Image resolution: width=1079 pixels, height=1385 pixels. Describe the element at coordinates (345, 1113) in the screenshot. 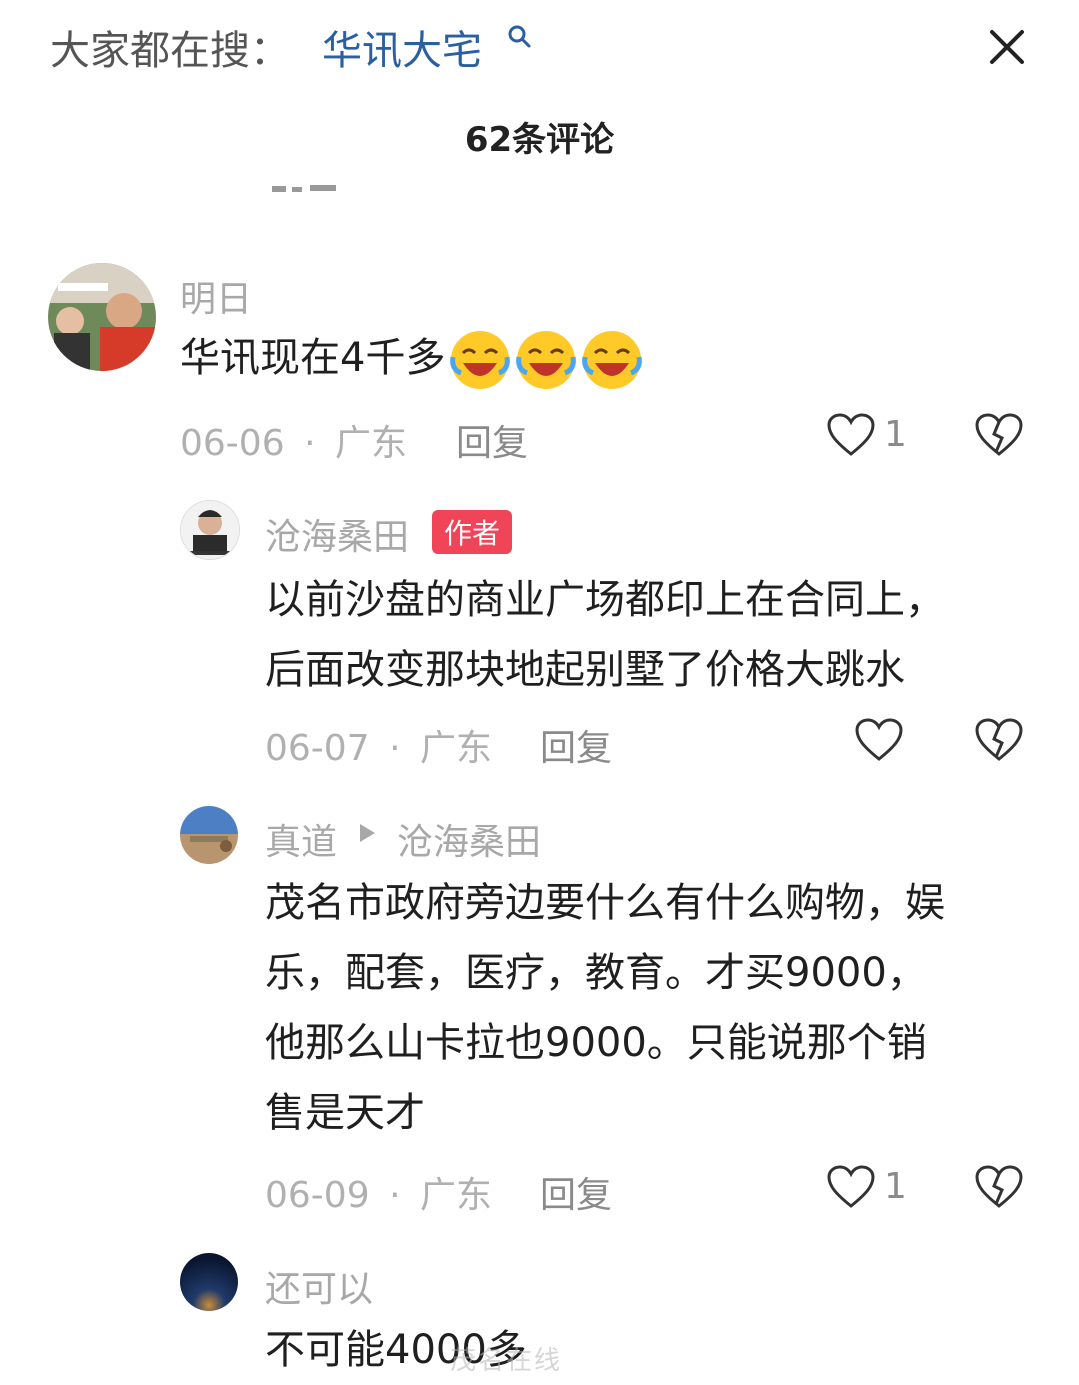

I see `comment-text-line: 售是天才` at that location.